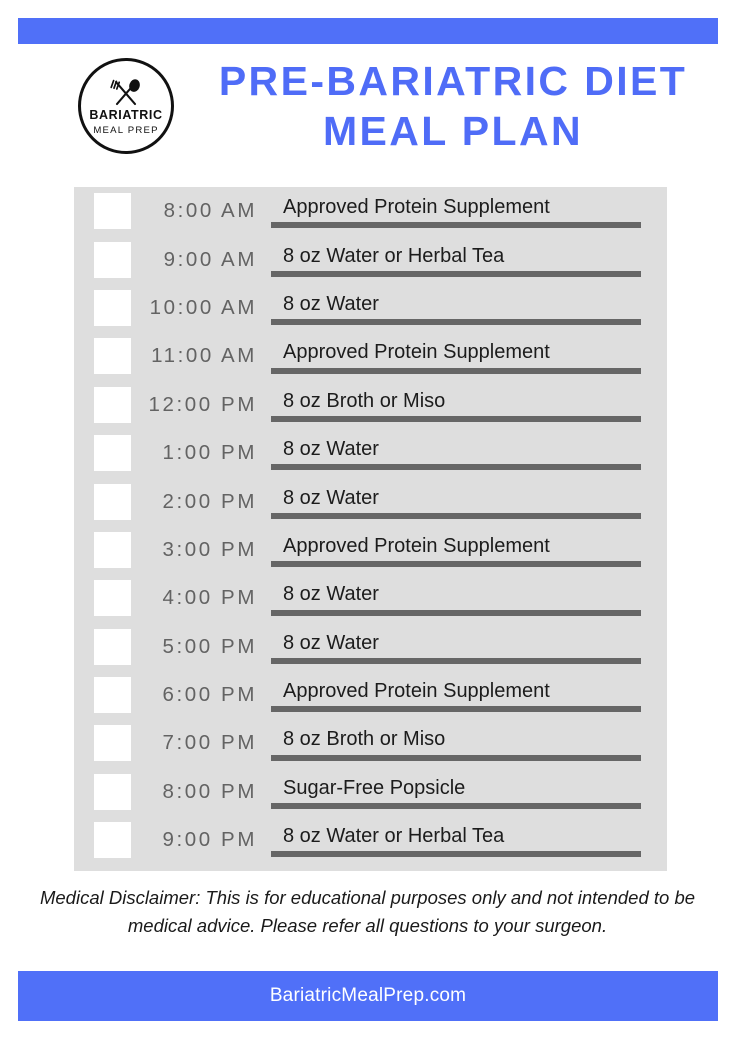 The width and height of the screenshot is (735, 1040). I want to click on row-time: 8:00 PM, so click(209, 791).